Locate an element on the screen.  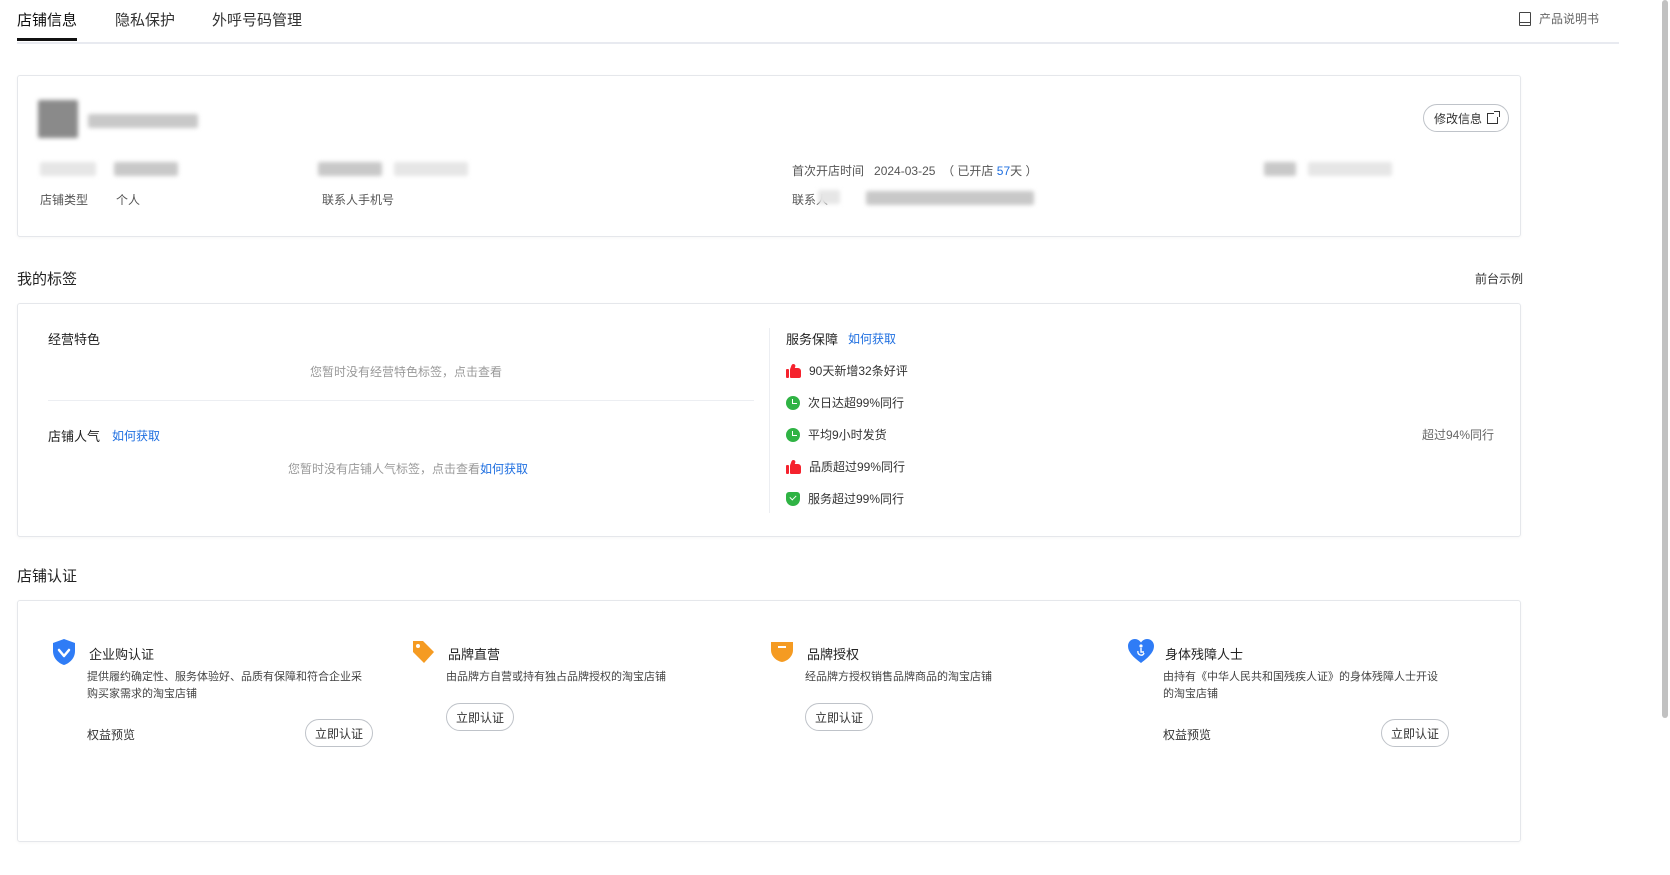
redacted-value is located at coordinates (146, 169).